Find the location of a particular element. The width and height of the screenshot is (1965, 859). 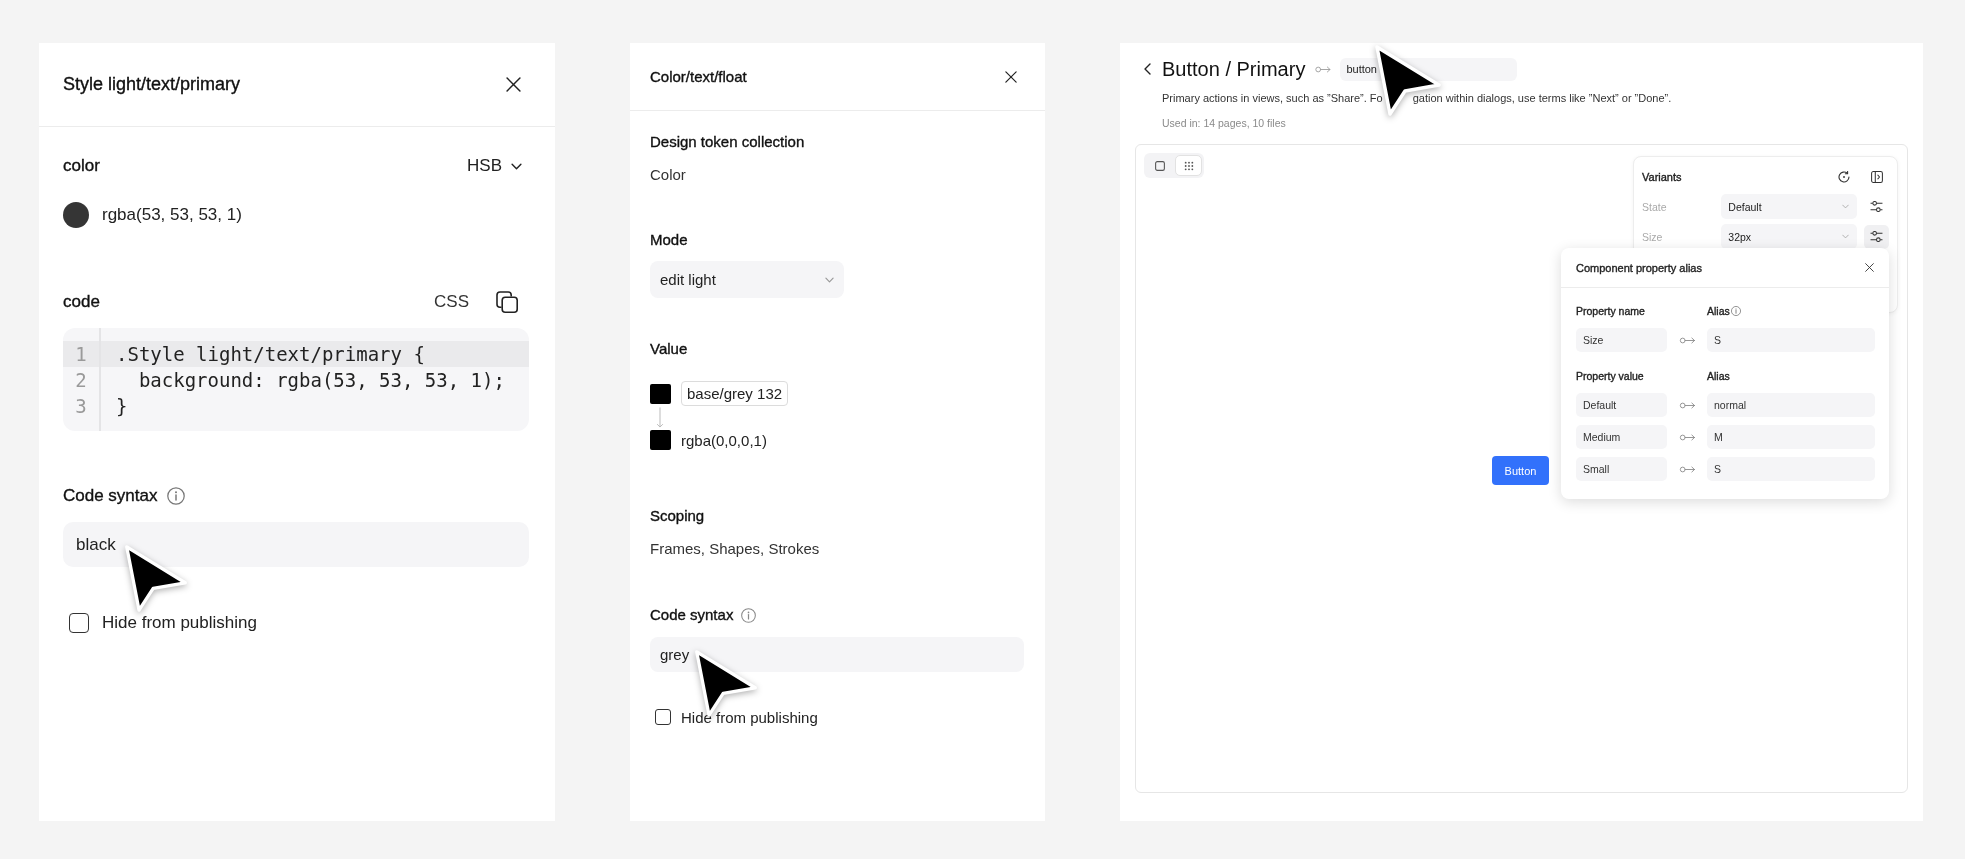

component-title: Button / Primary is located at coordinates (1234, 69).